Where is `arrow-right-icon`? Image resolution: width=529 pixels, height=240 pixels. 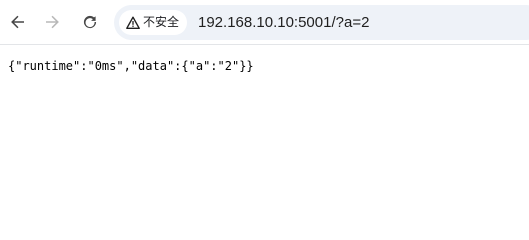
arrow-right-icon is located at coordinates (52, 22).